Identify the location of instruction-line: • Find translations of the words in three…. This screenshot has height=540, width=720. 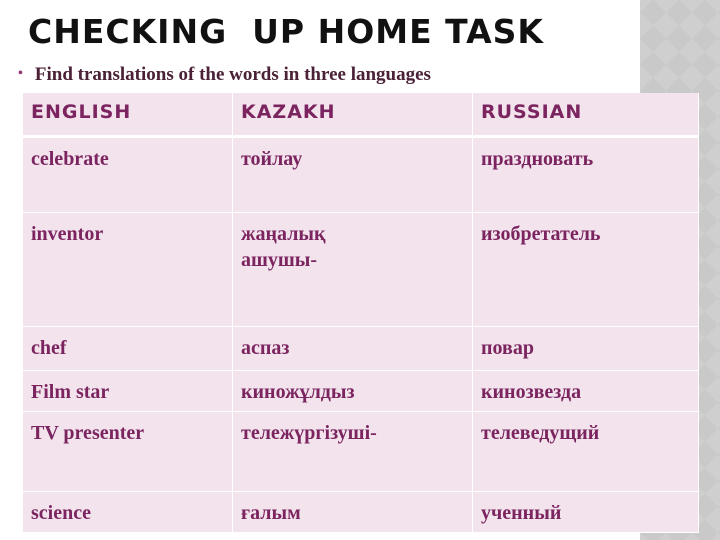
(224, 75).